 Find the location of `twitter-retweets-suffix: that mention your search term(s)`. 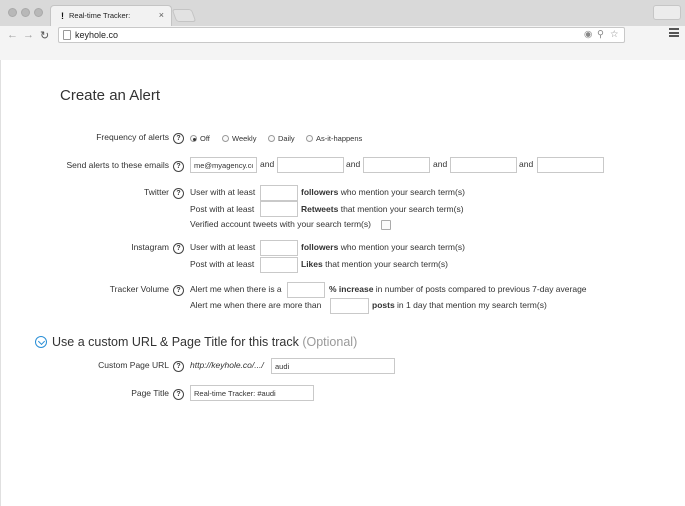

twitter-retweets-suffix: that mention your search term(s) is located at coordinates (402, 209).